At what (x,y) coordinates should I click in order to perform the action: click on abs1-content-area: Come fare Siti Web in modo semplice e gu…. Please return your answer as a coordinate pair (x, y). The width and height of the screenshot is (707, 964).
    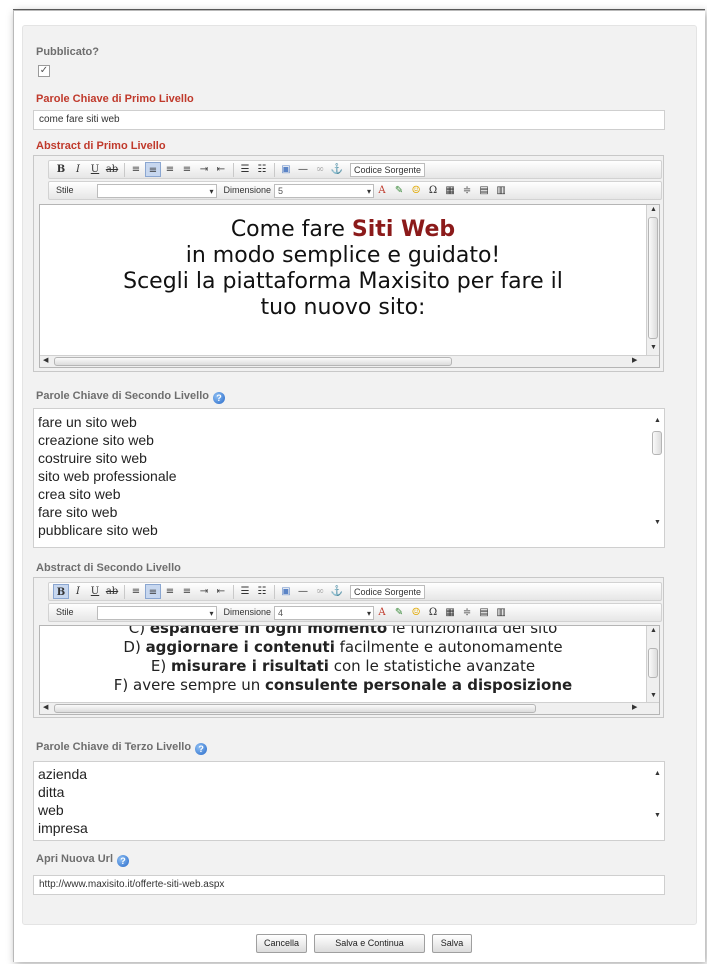
    Looking at the image, I should click on (349, 286).